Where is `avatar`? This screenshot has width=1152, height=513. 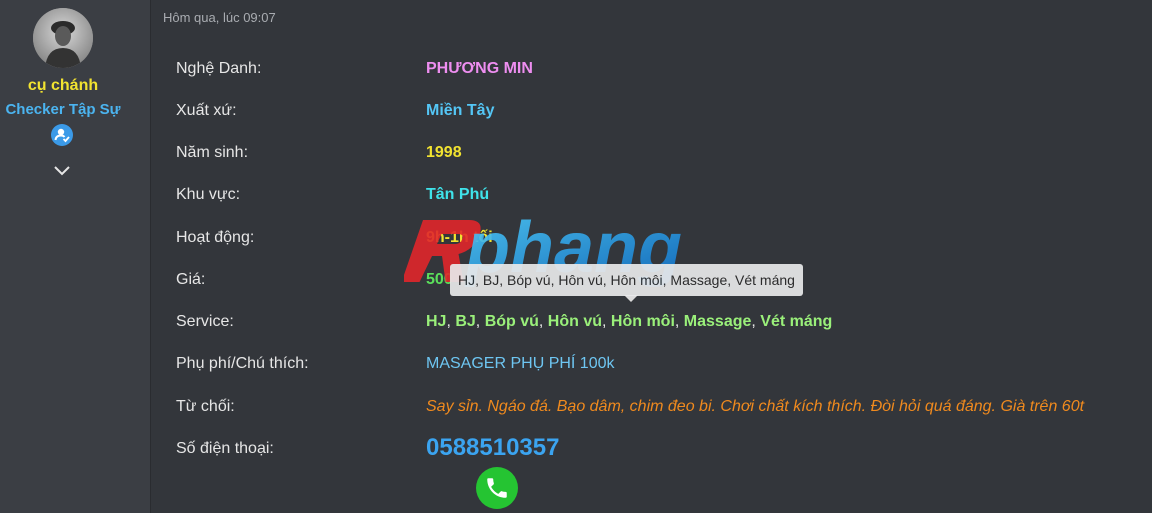 avatar is located at coordinates (63, 38).